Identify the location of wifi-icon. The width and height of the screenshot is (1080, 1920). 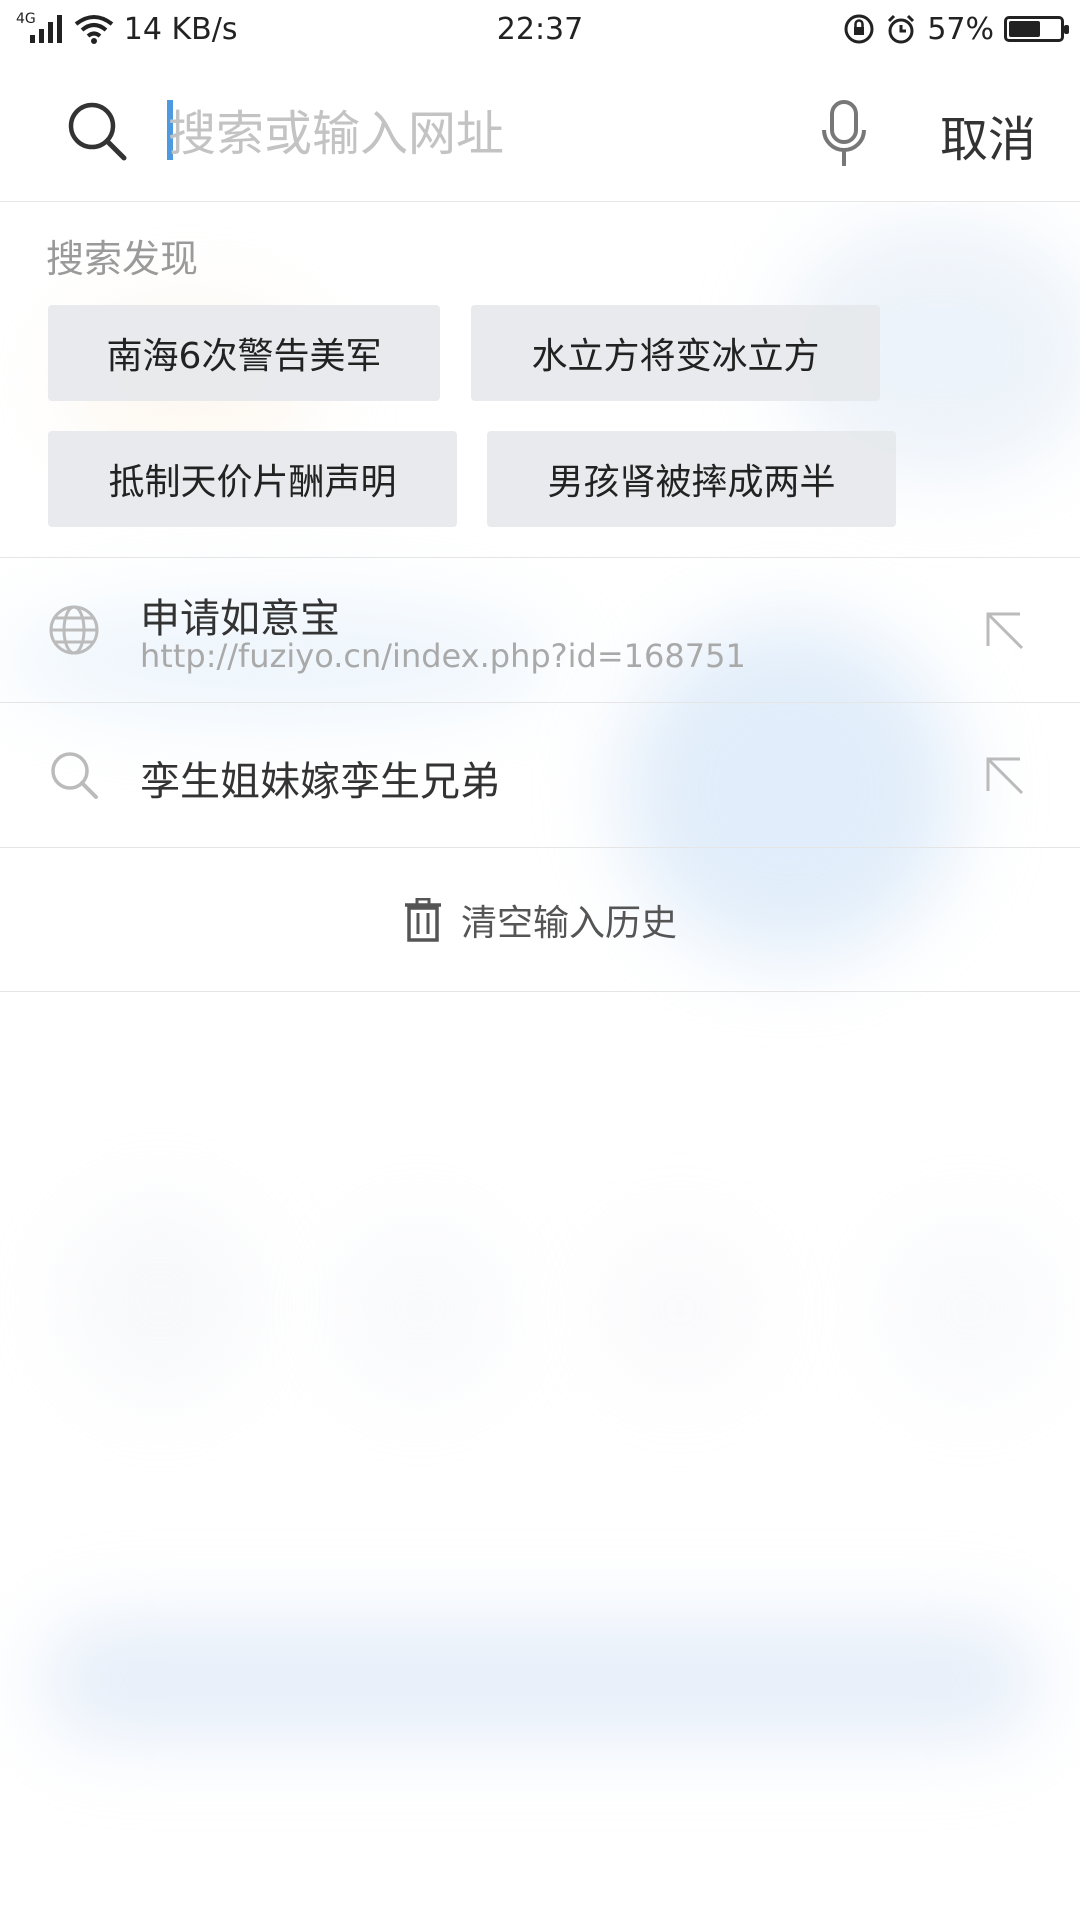
(93, 29).